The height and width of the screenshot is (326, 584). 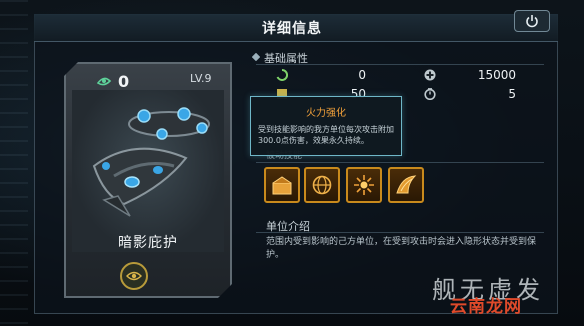 I want to click on power-icon, so click(x=532, y=21).